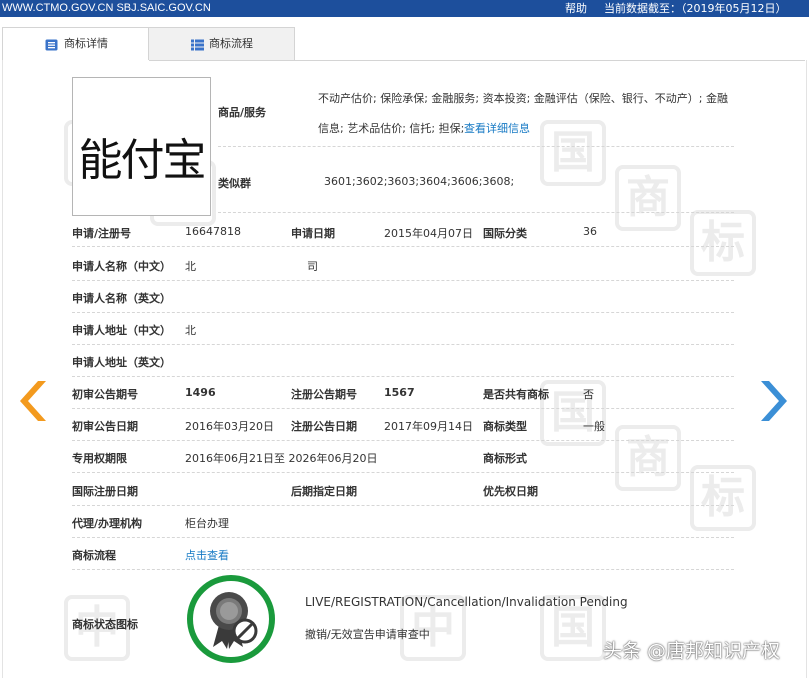  Describe the element at coordinates (312, 266) in the screenshot. I see `applicant-cn-value-end: 司` at that location.